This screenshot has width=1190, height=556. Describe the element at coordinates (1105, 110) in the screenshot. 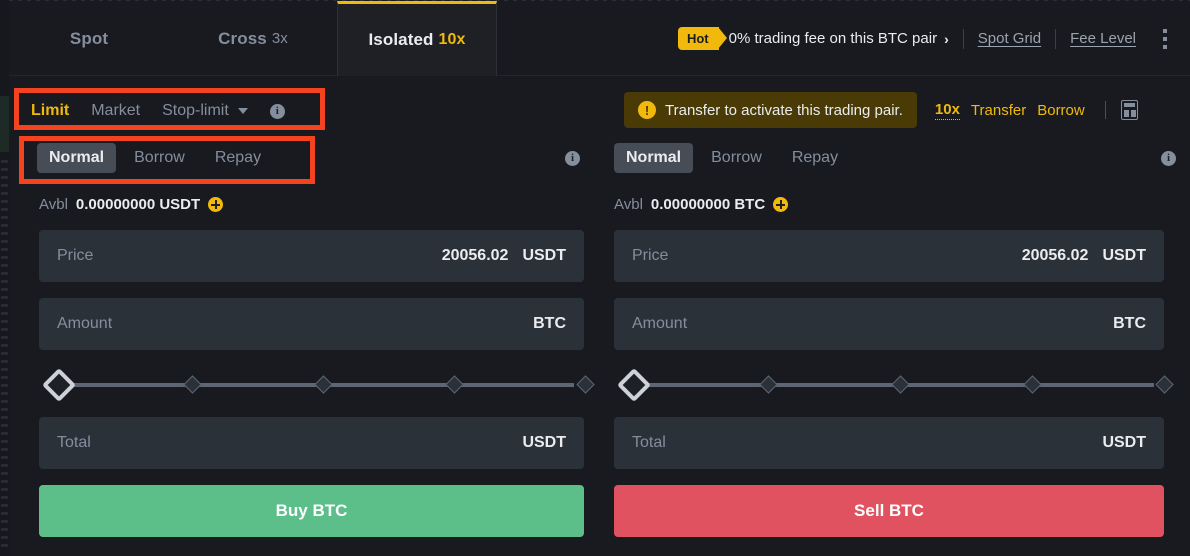

I see `margin-actions-divider` at that location.